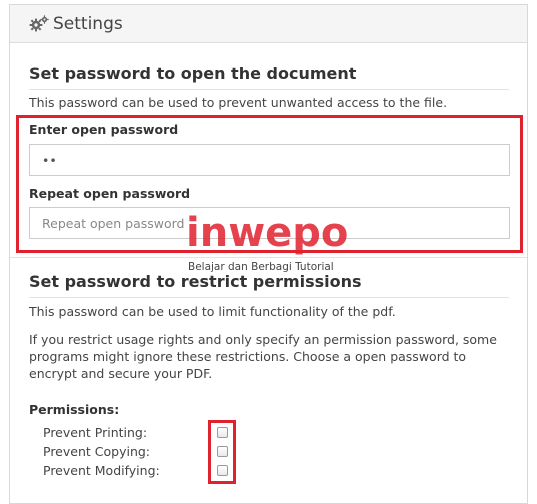 This screenshot has height=504, width=537. Describe the element at coordinates (195, 281) in the screenshot. I see `restrict-permissions-heading: Set password to restrict permissions` at that location.